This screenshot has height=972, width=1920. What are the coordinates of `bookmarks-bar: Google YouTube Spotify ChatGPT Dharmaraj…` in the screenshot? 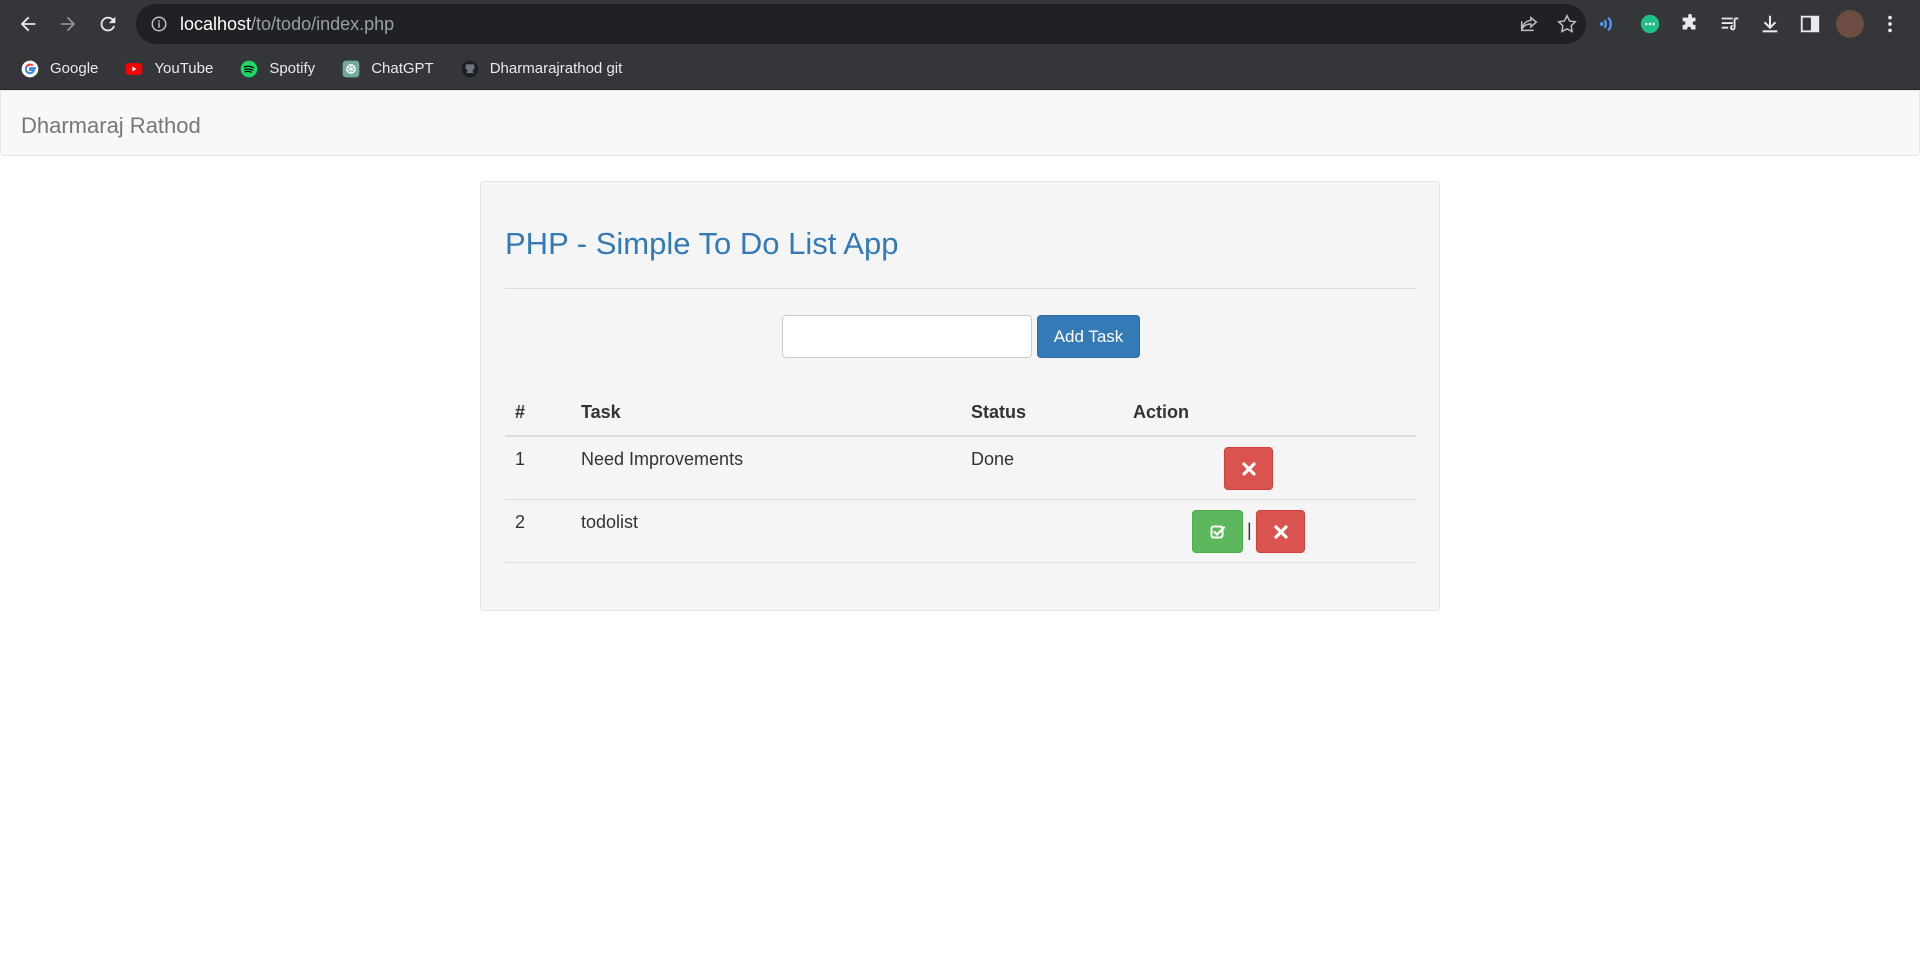 It's located at (960, 69).